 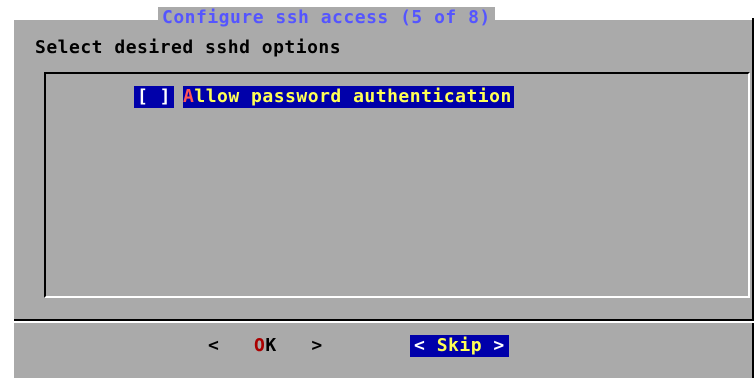 I want to click on option-label-text: llow password authentication, so click(x=353, y=96).